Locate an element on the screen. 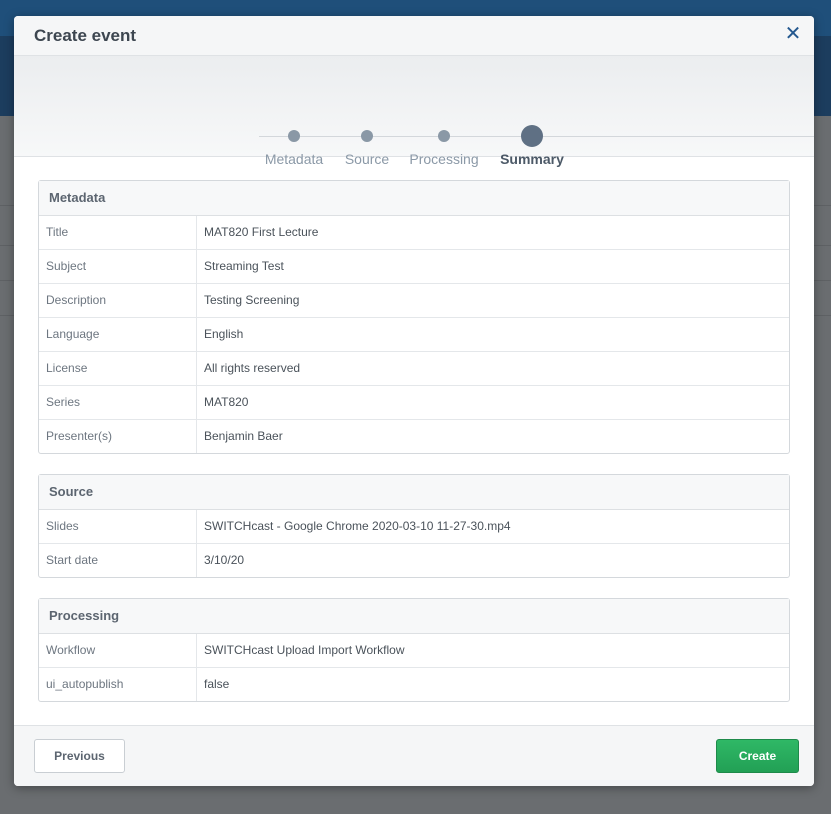 This screenshot has width=831, height=814. row-key: Presenter(s) is located at coordinates (118, 436).